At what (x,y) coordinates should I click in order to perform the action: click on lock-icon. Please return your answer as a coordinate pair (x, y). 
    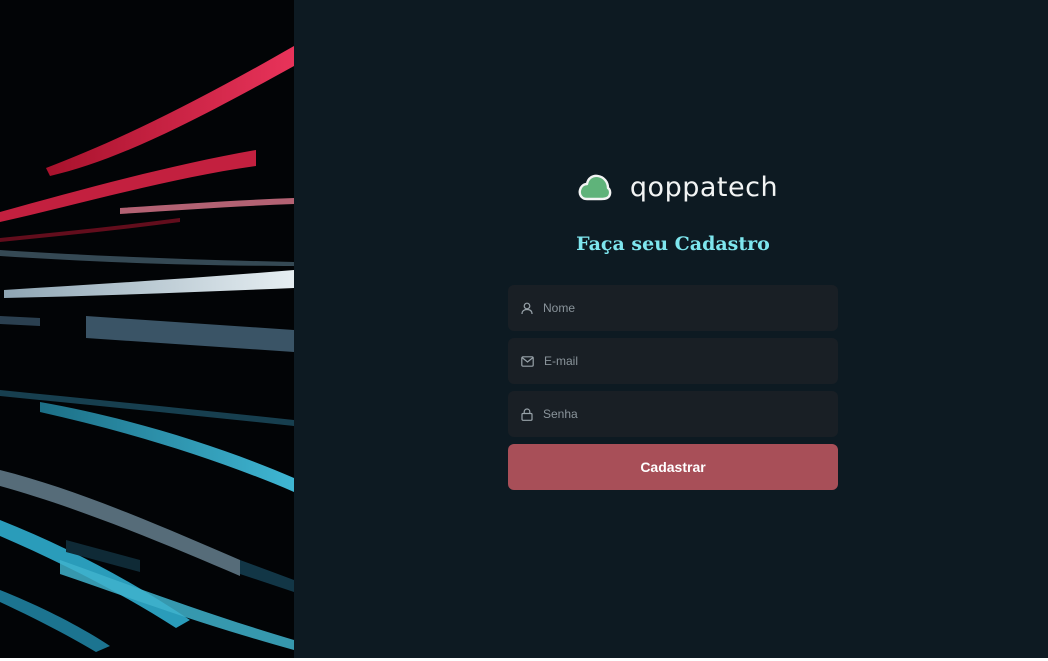
    Looking at the image, I should click on (527, 414).